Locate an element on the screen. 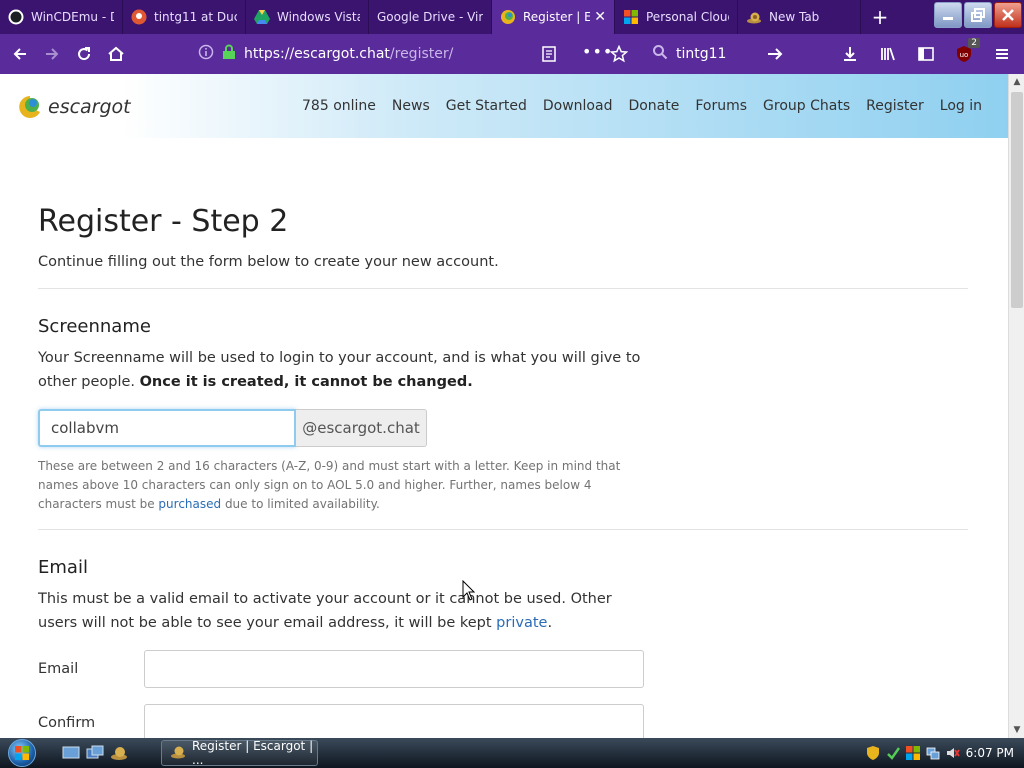 Image resolution: width=1024 pixels, height=768 pixels. escargot-icon is located at coordinates (508, 17).